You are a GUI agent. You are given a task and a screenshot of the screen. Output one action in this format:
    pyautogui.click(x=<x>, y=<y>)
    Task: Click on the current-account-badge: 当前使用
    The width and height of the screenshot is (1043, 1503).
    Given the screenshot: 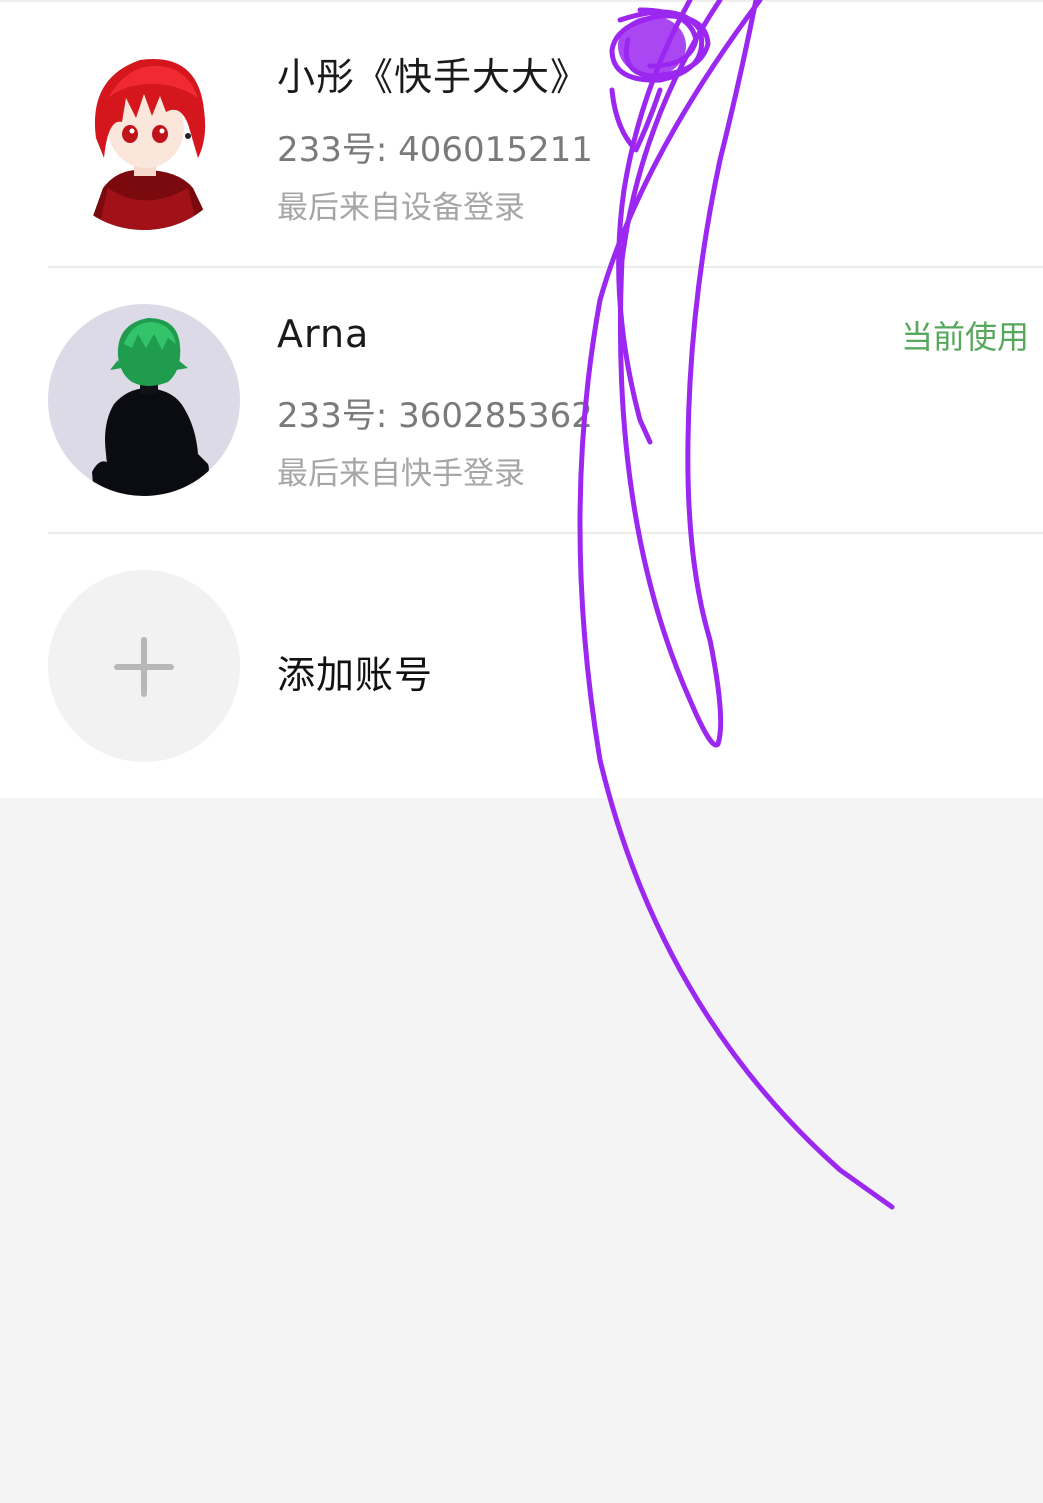 What is the action you would take?
    pyautogui.click(x=964, y=337)
    